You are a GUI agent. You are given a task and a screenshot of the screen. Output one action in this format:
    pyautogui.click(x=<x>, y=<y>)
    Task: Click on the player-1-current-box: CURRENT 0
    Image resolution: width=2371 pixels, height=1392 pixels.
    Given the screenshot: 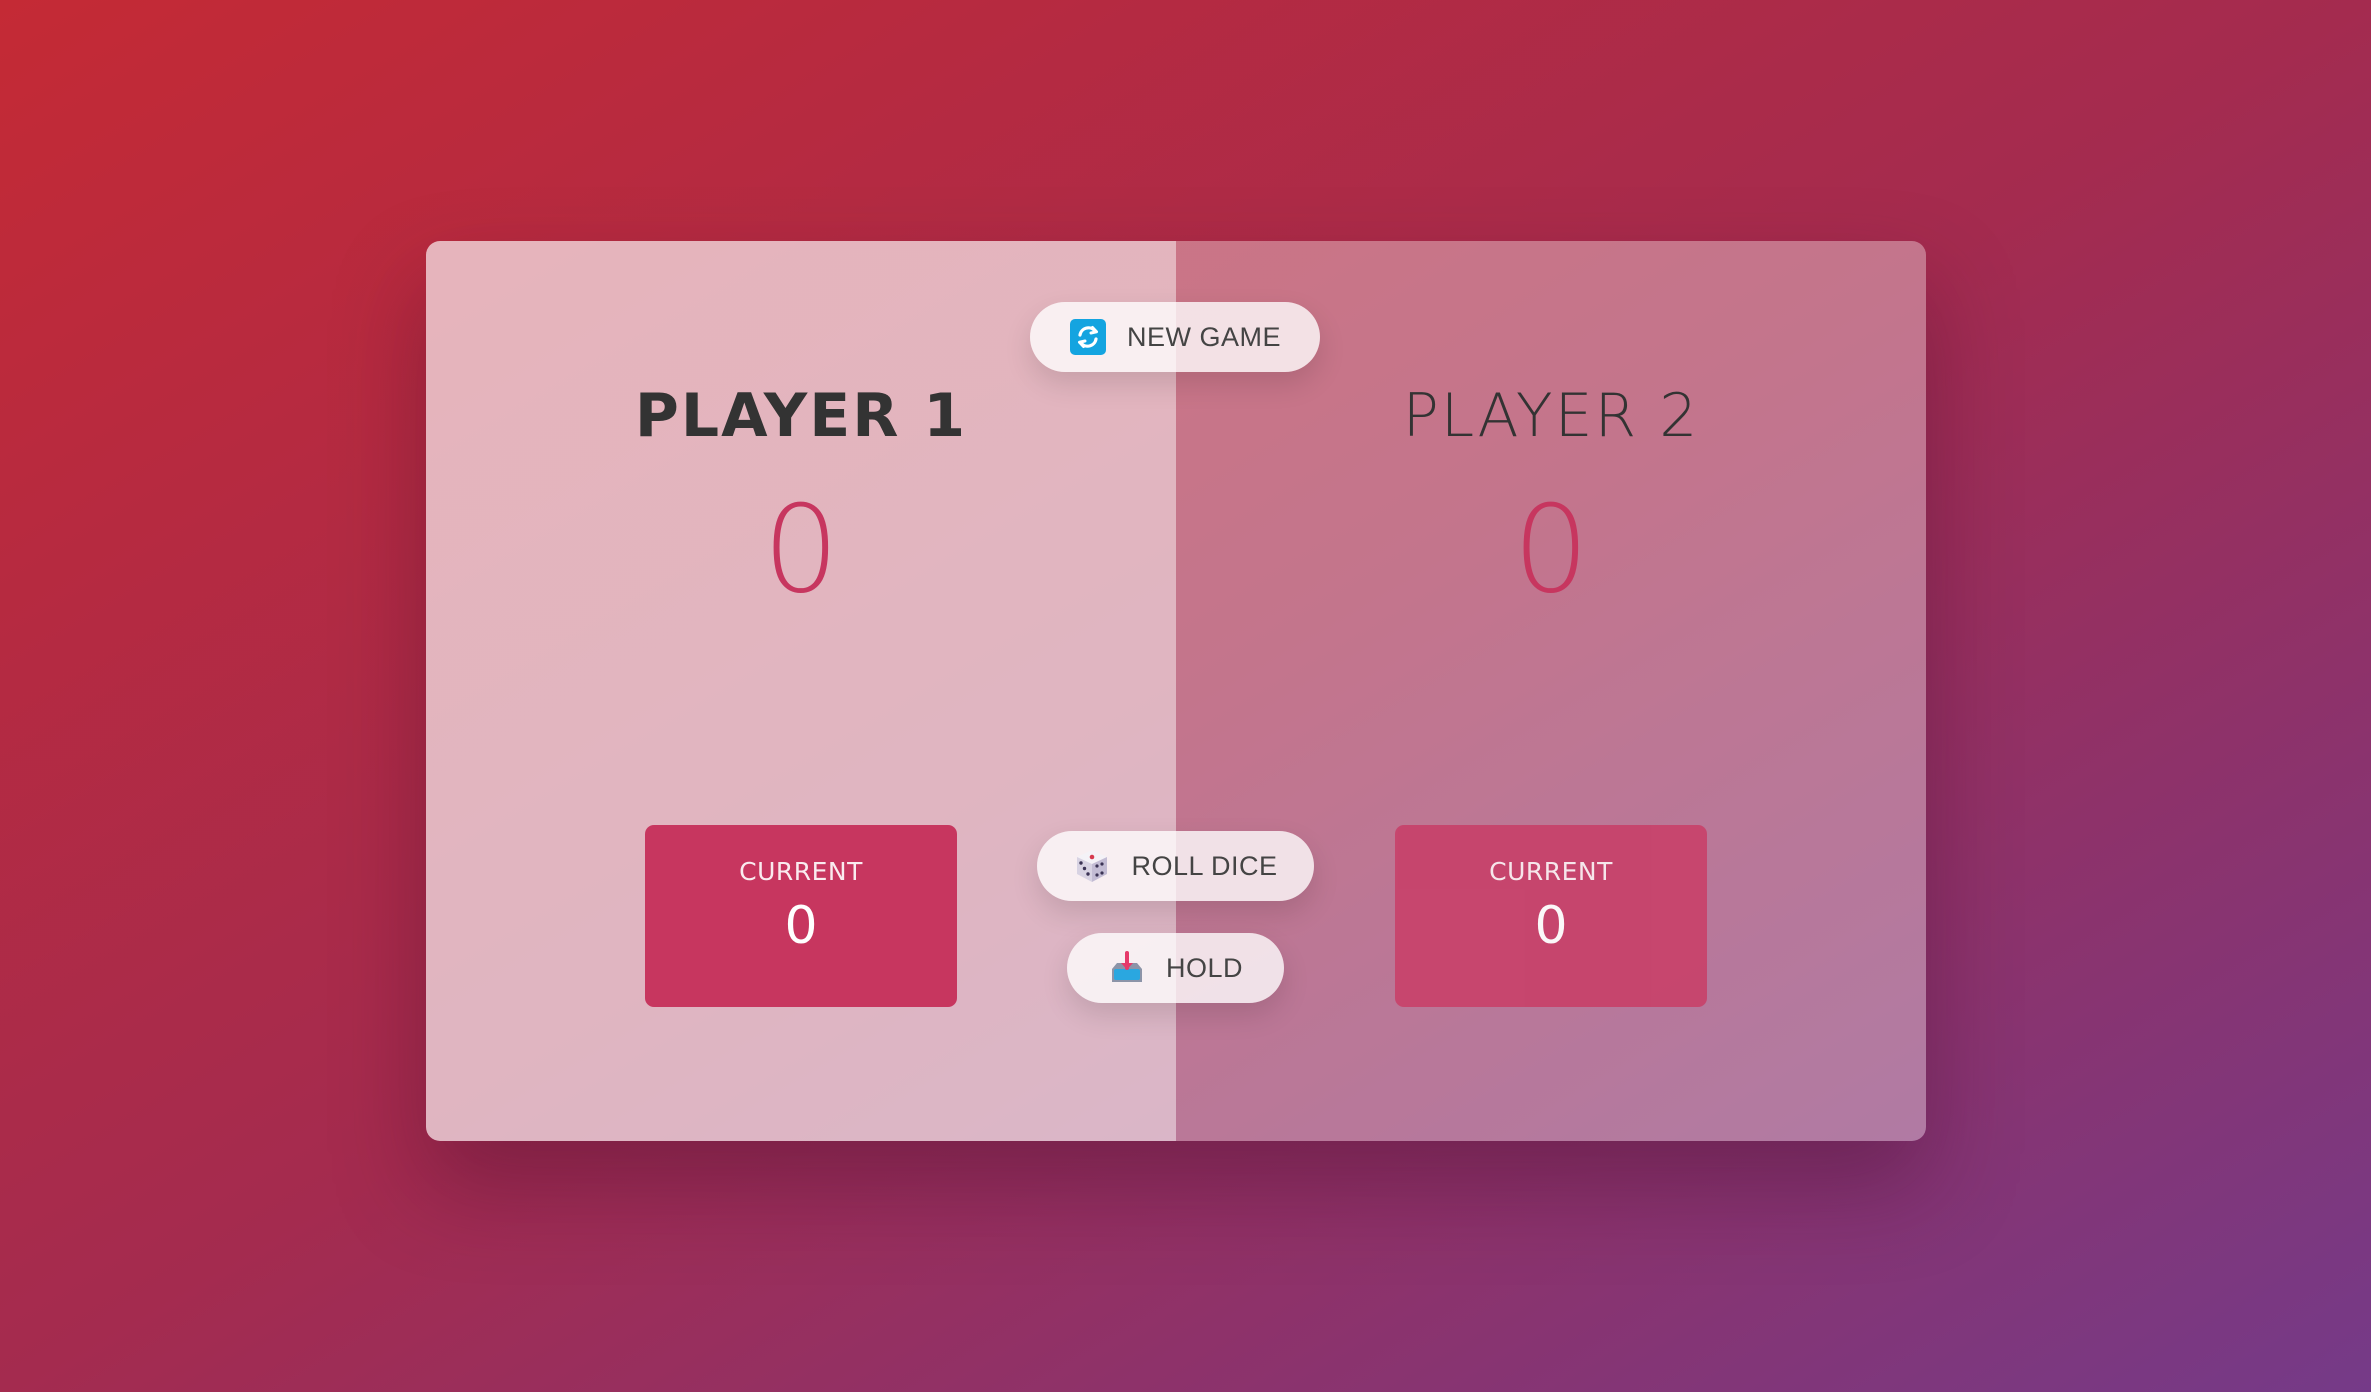 What is the action you would take?
    pyautogui.click(x=801, y=916)
    